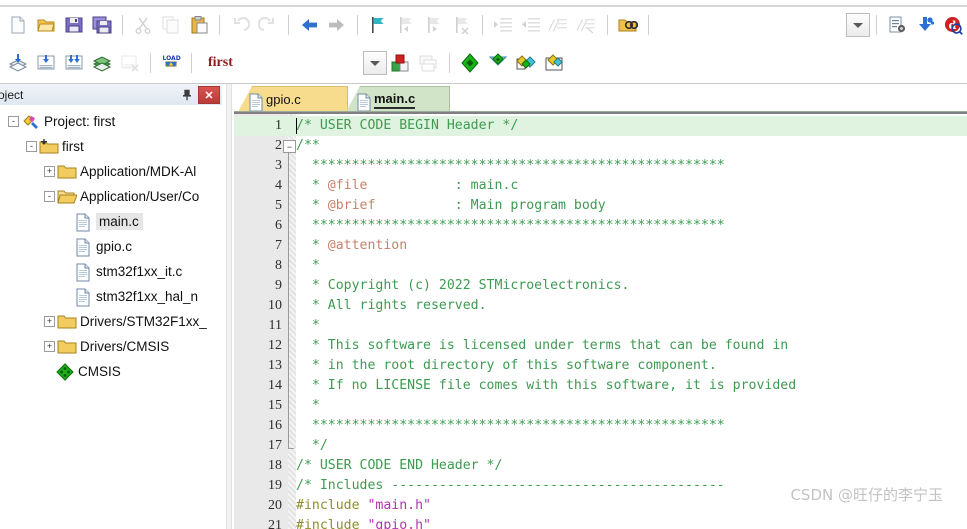 This screenshot has height=529, width=967. Describe the element at coordinates (18, 25) in the screenshot. I see `new-file-button` at that location.